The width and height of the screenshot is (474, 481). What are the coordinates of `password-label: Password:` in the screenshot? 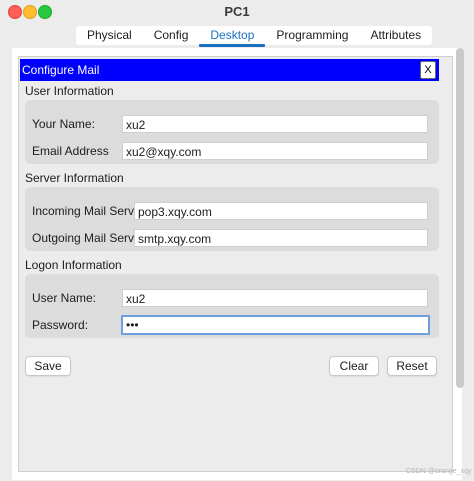 It's located at (60, 325).